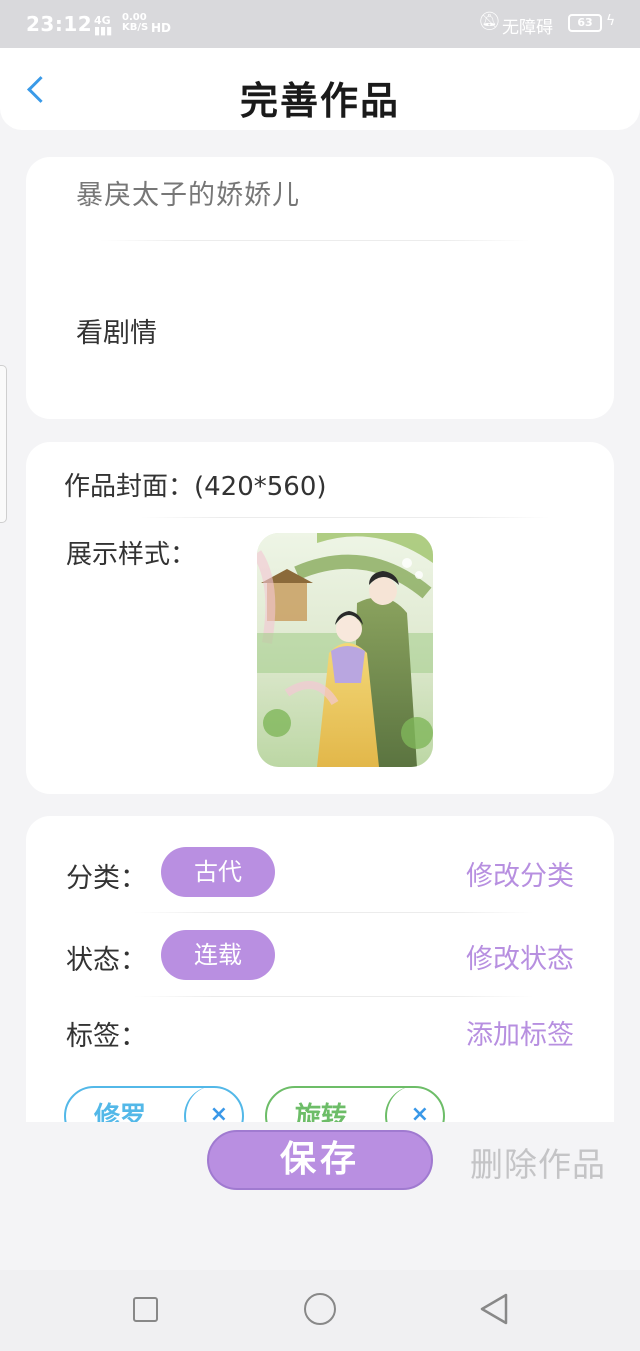  I want to click on tag-chip: 修罗 ×, so click(154, 1104).